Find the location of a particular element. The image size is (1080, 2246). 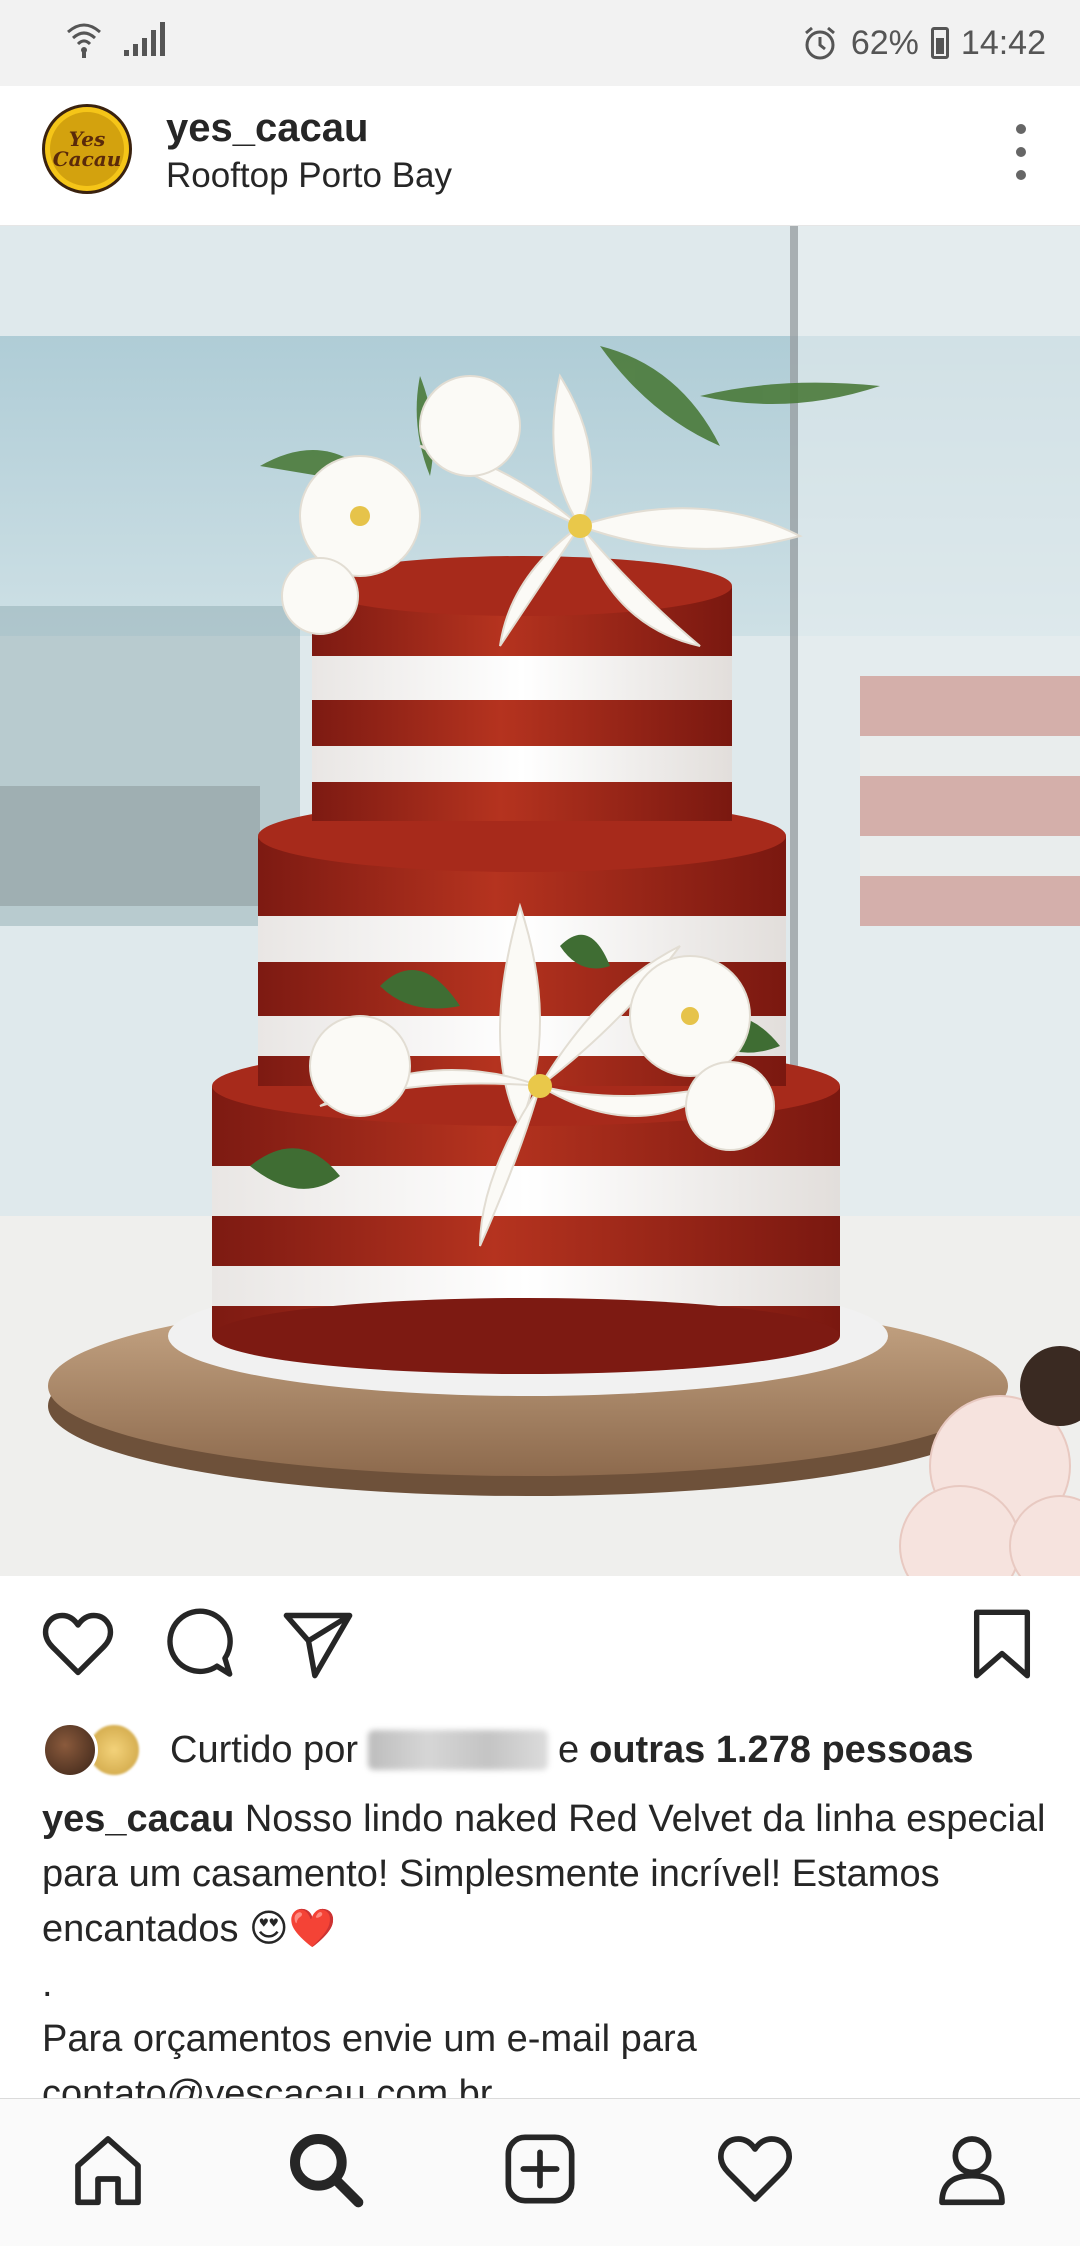

liker-avatars is located at coordinates (92, 1750).